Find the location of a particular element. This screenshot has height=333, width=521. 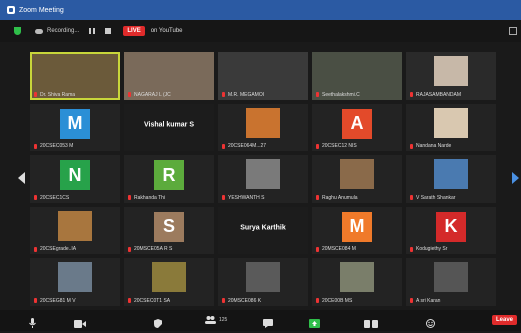

participant-name-bar: Nandana Narde is located at coordinates (452, 146).